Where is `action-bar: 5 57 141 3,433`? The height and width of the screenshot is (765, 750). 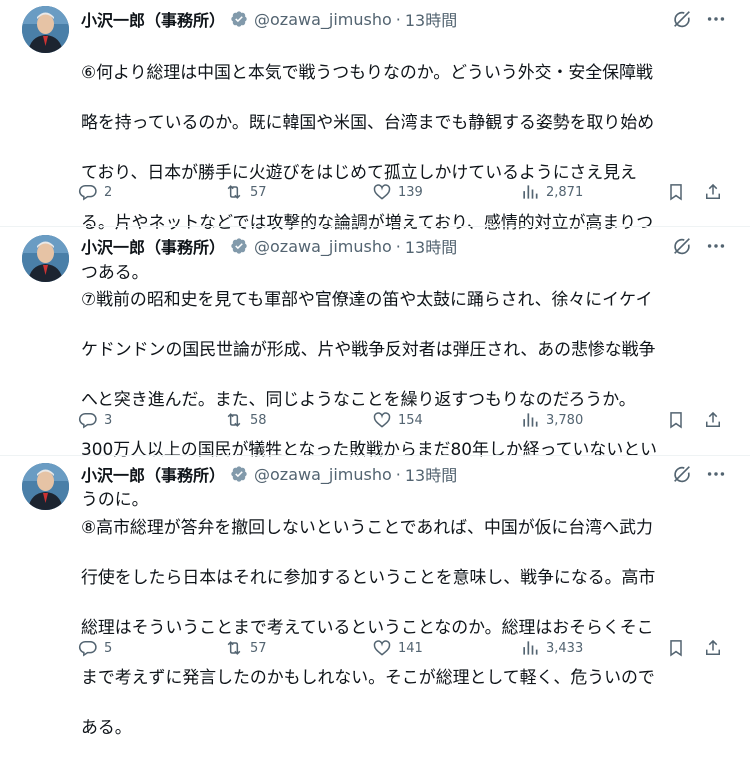
action-bar: 5 57 141 3,433 is located at coordinates (408, 648).